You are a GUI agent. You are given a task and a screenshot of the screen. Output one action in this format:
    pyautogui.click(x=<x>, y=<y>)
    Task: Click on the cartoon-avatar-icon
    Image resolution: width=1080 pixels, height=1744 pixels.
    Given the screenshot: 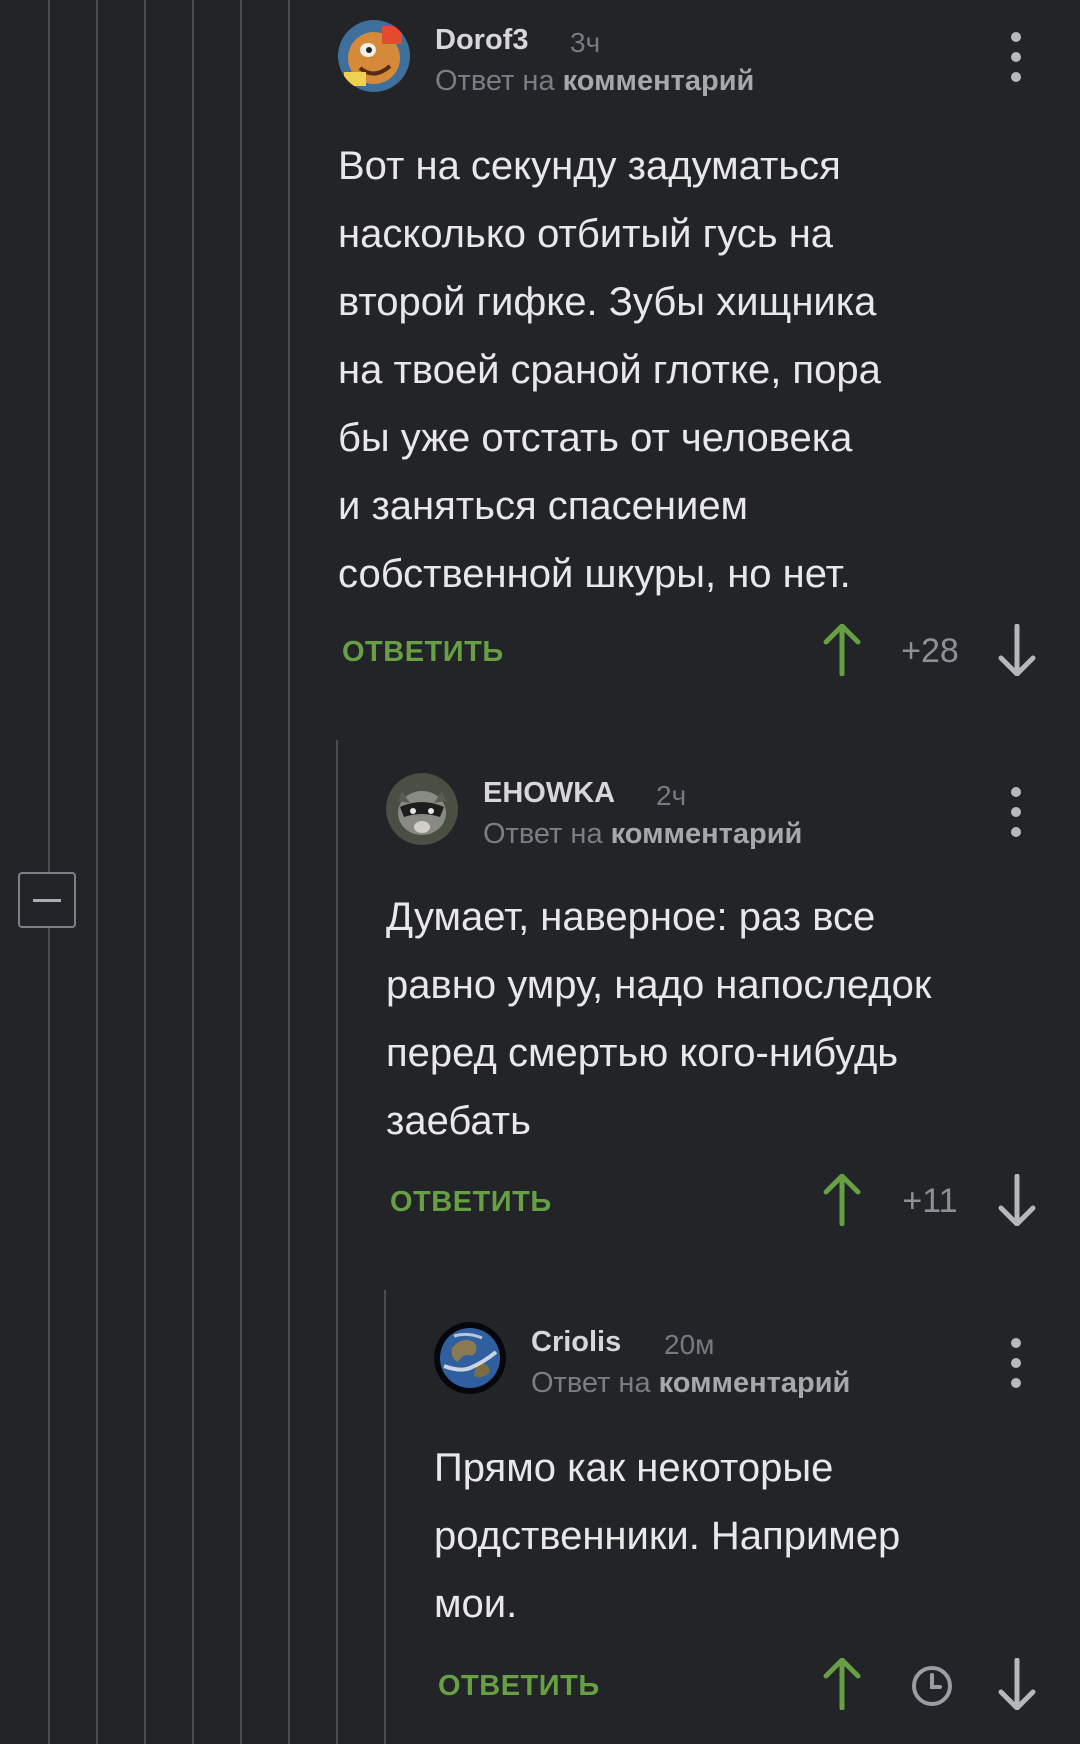 What is the action you would take?
    pyautogui.click(x=374, y=56)
    